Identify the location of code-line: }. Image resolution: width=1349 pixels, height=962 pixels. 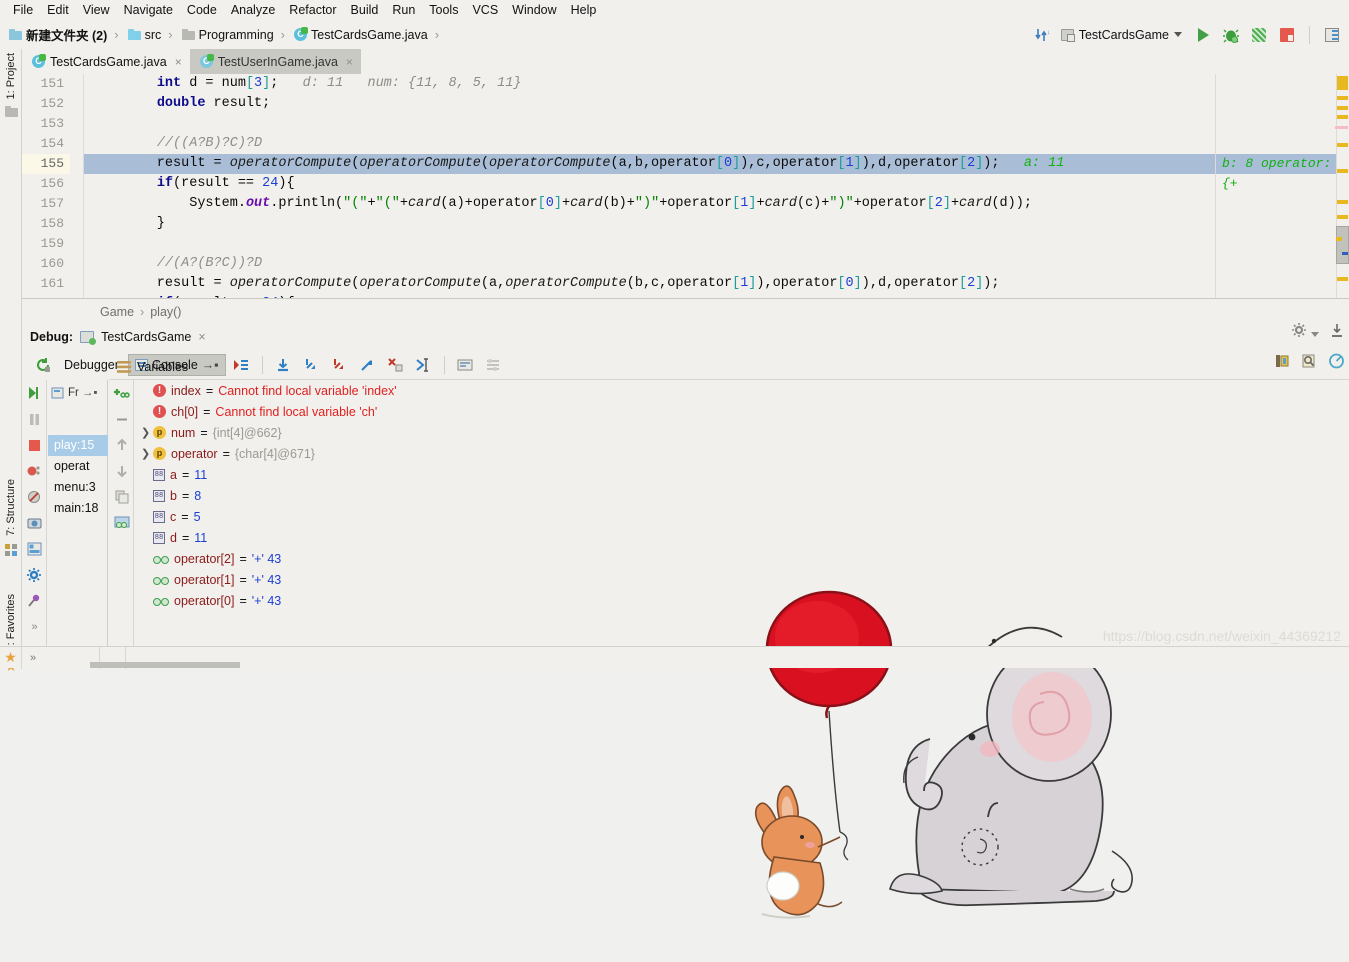
(716, 224).